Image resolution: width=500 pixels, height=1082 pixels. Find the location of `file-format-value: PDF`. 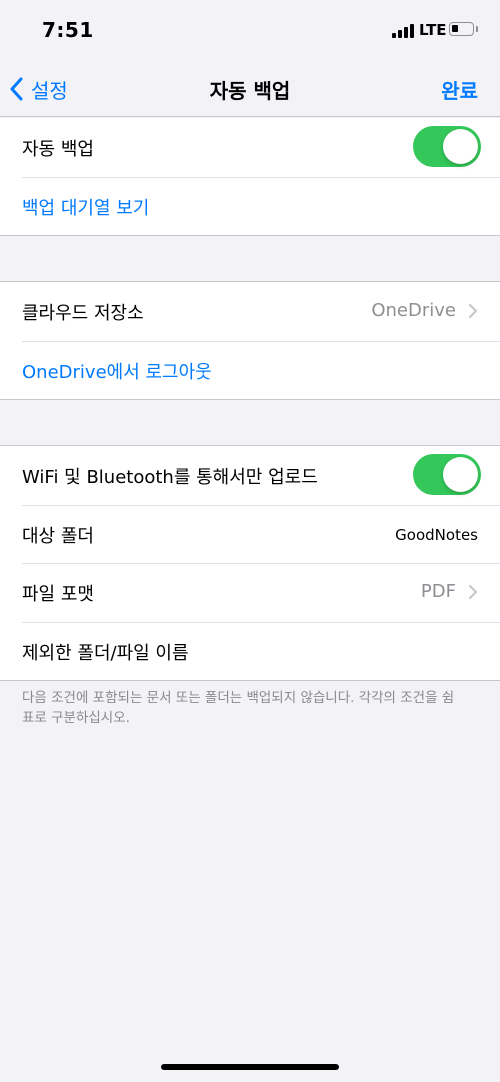

file-format-value: PDF is located at coordinates (438, 591).